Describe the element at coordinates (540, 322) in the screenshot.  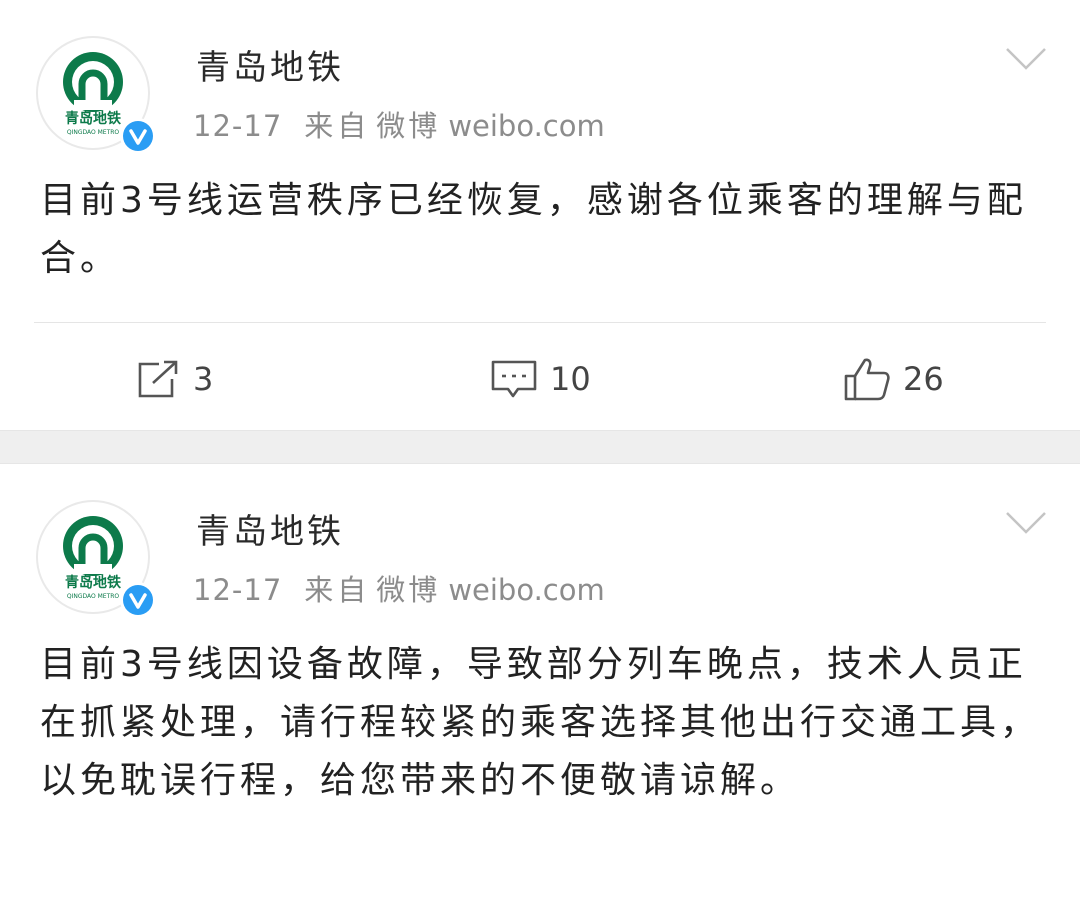
I see `divider` at that location.